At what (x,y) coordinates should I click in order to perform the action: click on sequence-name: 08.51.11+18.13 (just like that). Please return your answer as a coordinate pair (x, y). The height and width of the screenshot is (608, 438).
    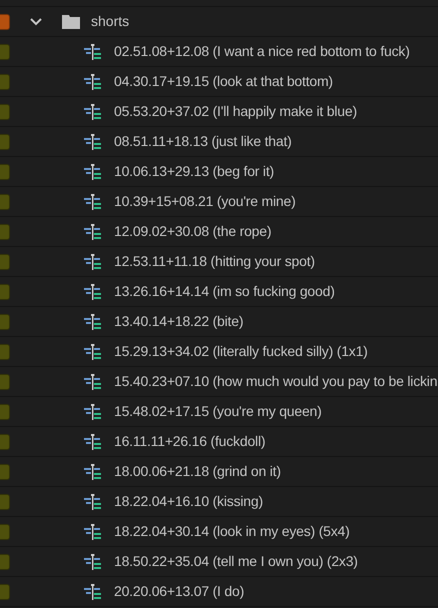
    Looking at the image, I should click on (203, 141).